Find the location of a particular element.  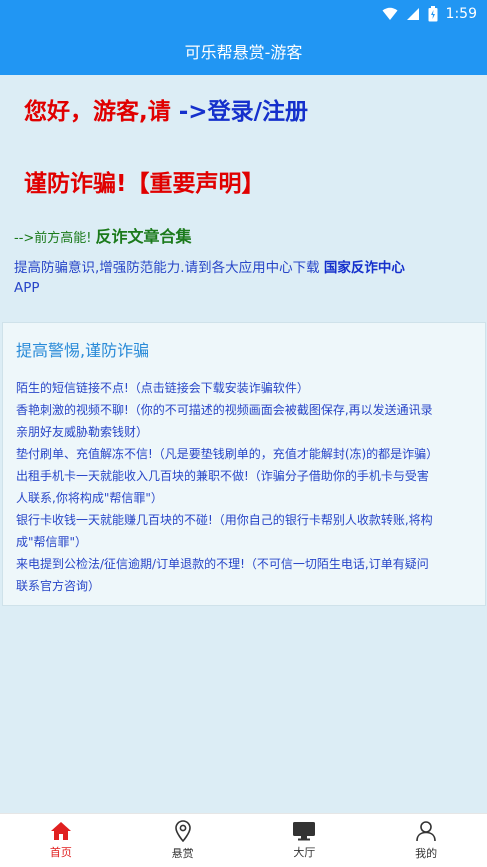

bottom-nav: 首页 悬赏 大厅 我的 is located at coordinates (243, 840).